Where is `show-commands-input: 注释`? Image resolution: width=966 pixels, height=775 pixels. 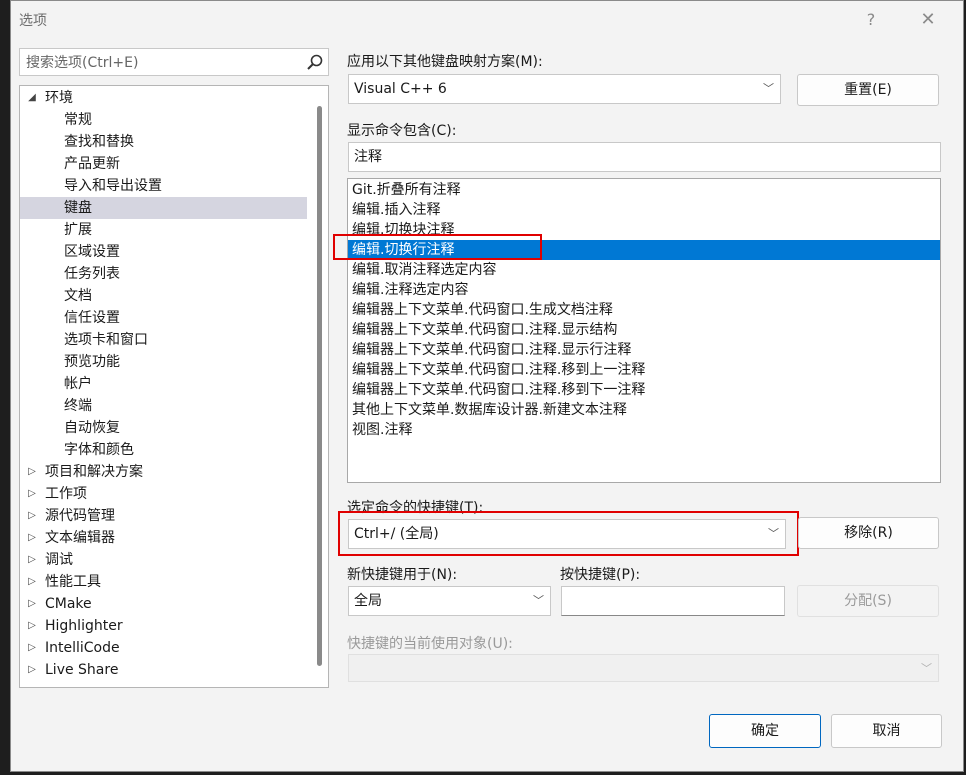 show-commands-input: 注释 is located at coordinates (644, 157).